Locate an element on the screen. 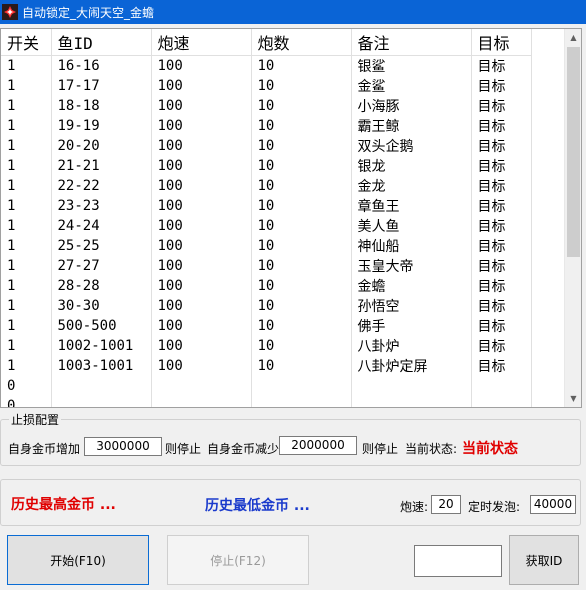 This screenshot has height=590, width=586. table-row: 1 25-25 100 10 神仙船 目标 is located at coordinates (266, 245).